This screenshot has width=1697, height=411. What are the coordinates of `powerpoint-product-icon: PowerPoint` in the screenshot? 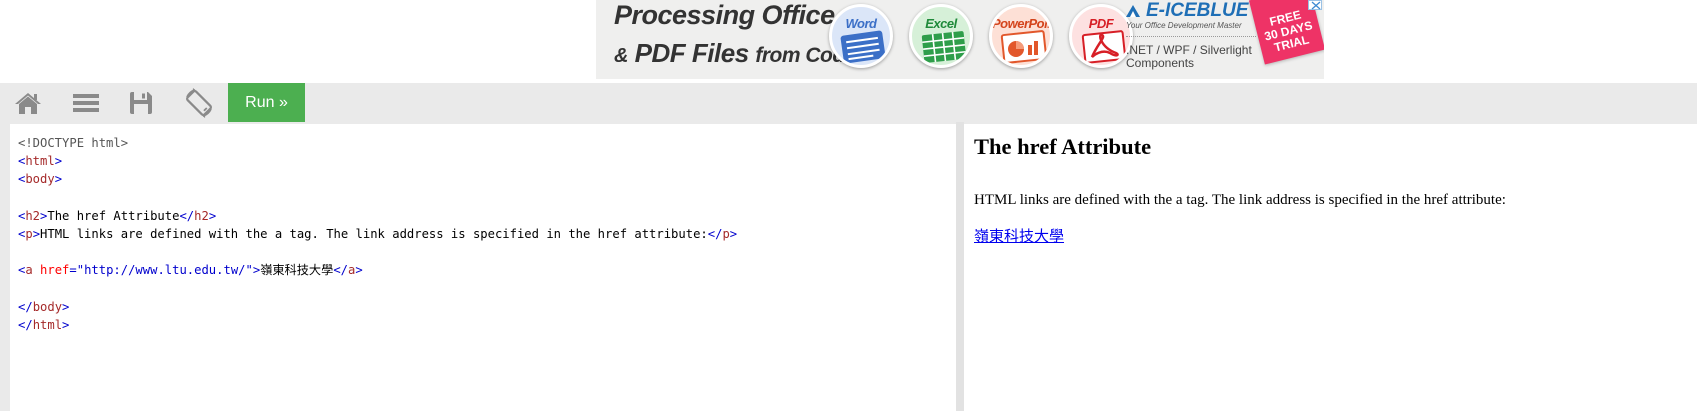 It's located at (1021, 36).